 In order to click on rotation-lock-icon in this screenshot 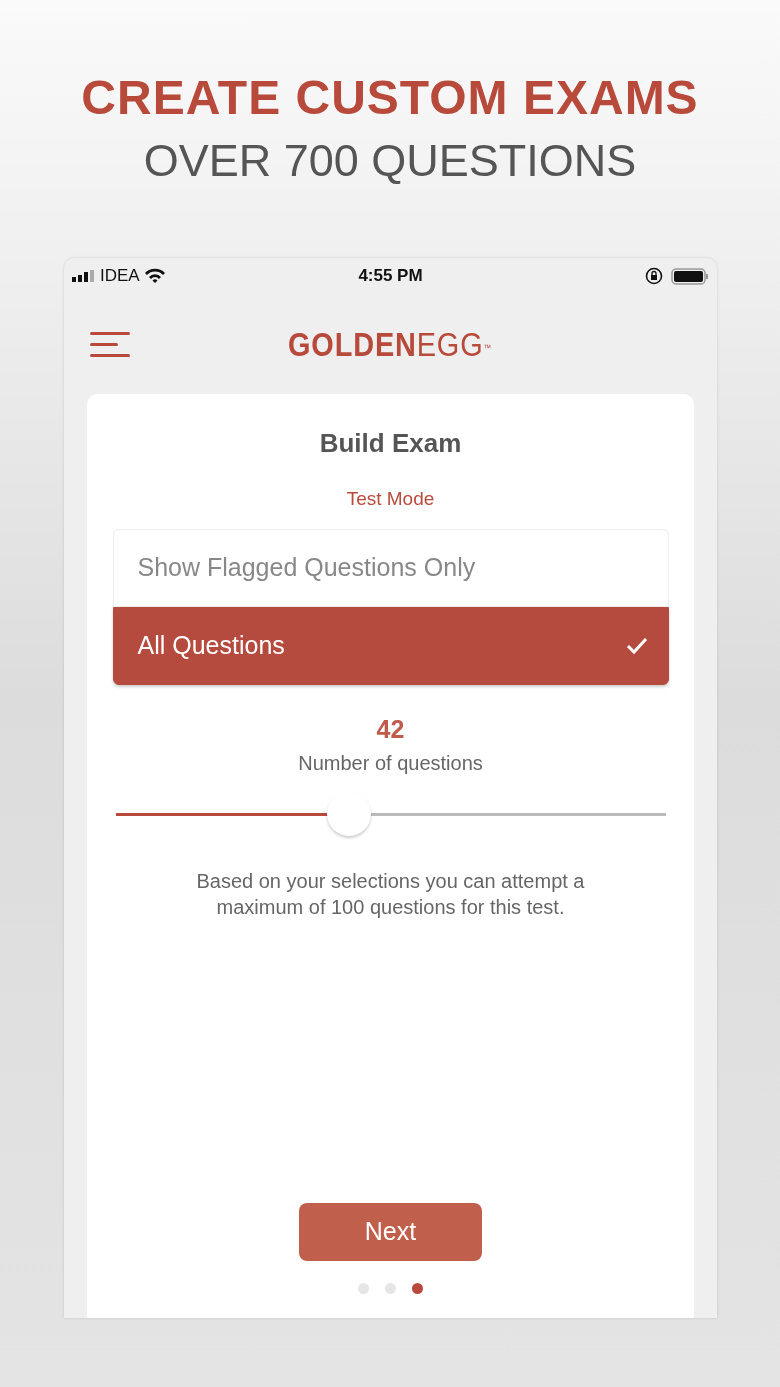, I will do `click(654, 276)`.